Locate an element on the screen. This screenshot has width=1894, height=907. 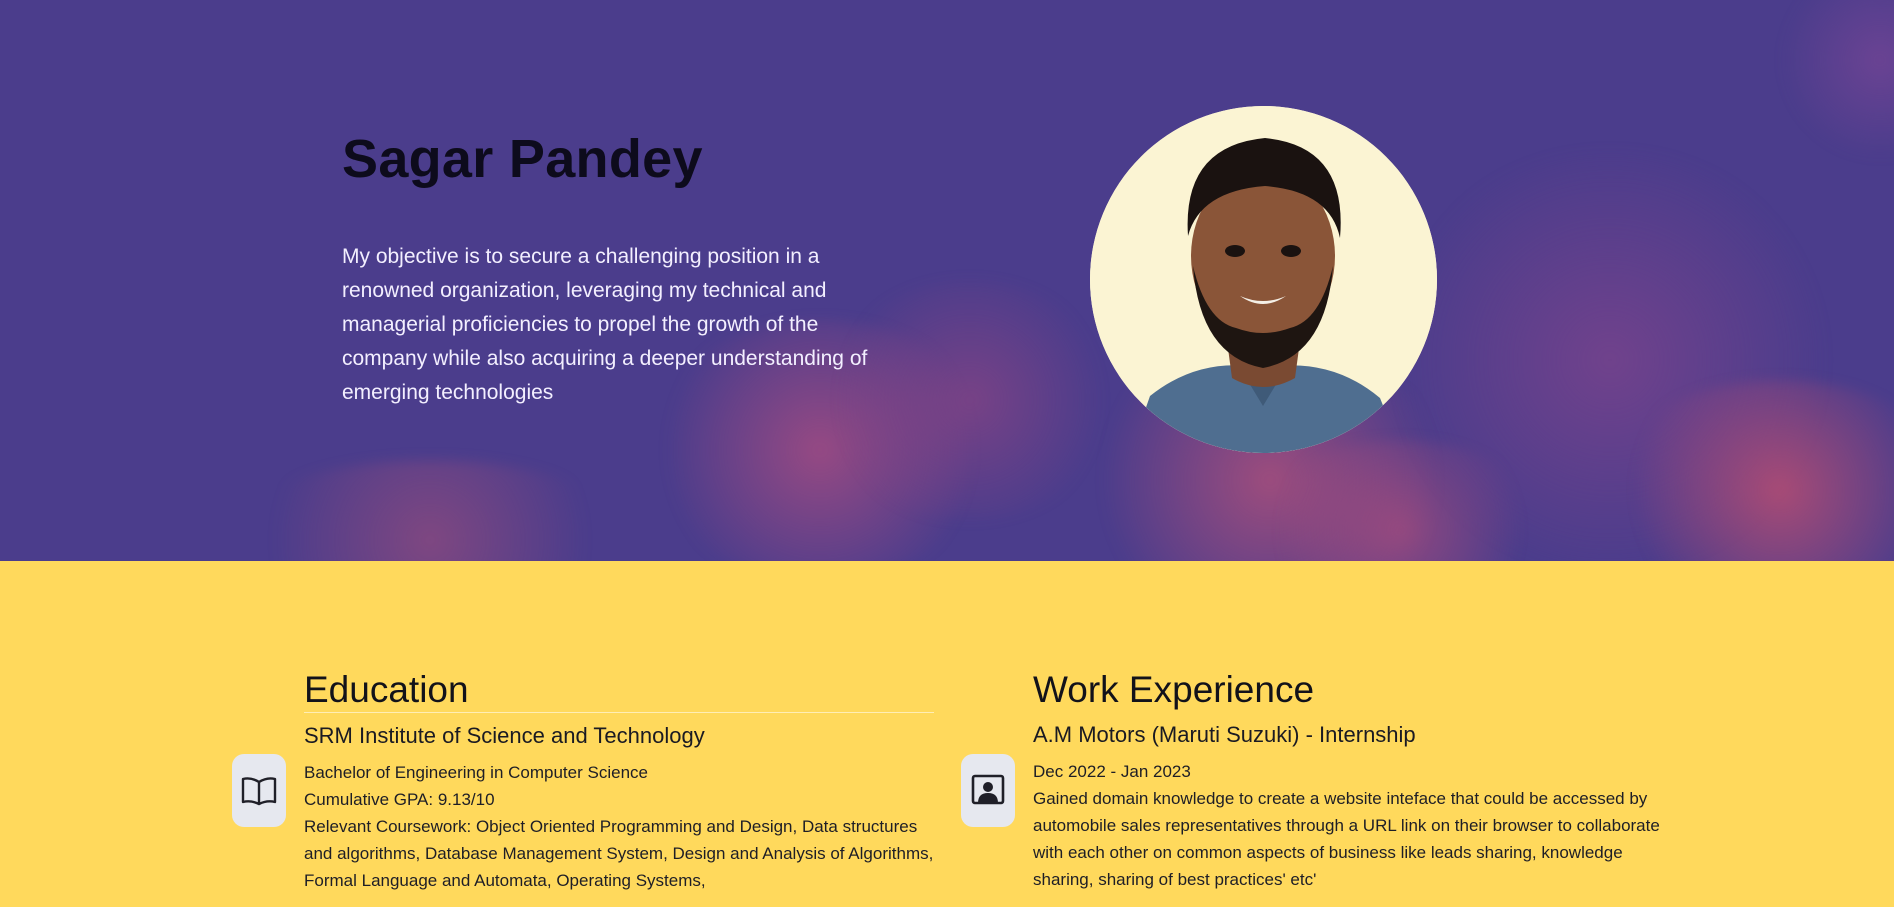
education-institution: SRM Institute of Science and Technology is located at coordinates (504, 735).